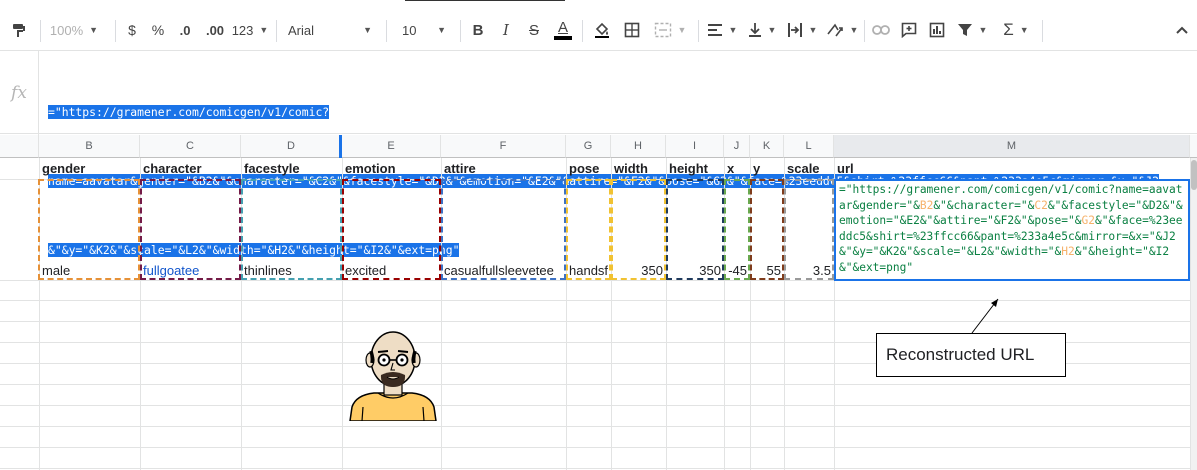 This screenshot has width=1197, height=470. I want to click on column-resize-handle, so click(340, 146).